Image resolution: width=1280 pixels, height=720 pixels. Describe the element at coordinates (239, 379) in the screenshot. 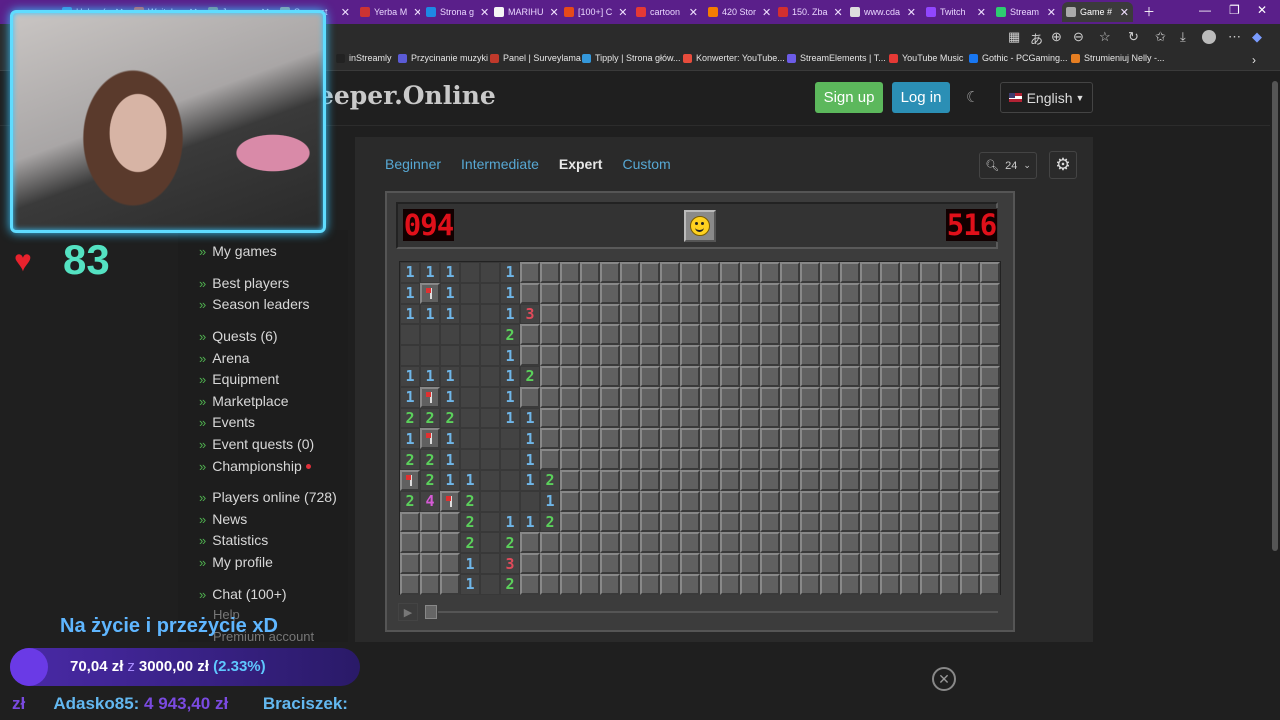

I see `sidebar-item: » Equipment` at that location.